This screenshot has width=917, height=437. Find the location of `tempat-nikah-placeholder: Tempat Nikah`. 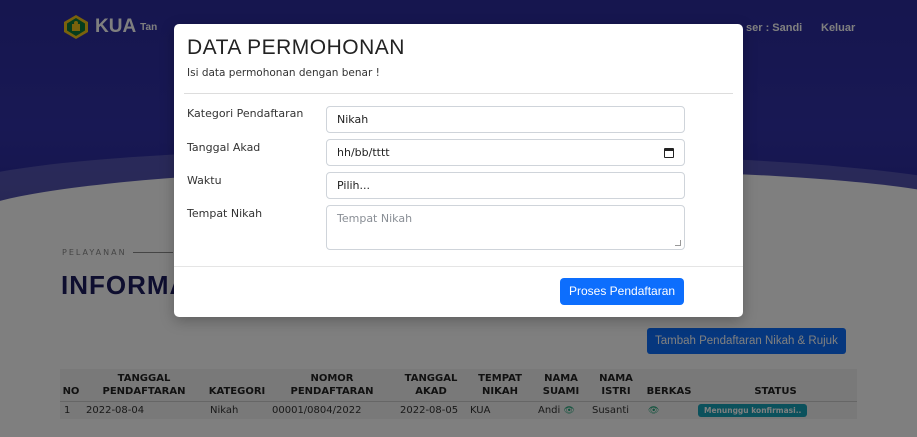

tempat-nikah-placeholder: Tempat Nikah is located at coordinates (375, 218).